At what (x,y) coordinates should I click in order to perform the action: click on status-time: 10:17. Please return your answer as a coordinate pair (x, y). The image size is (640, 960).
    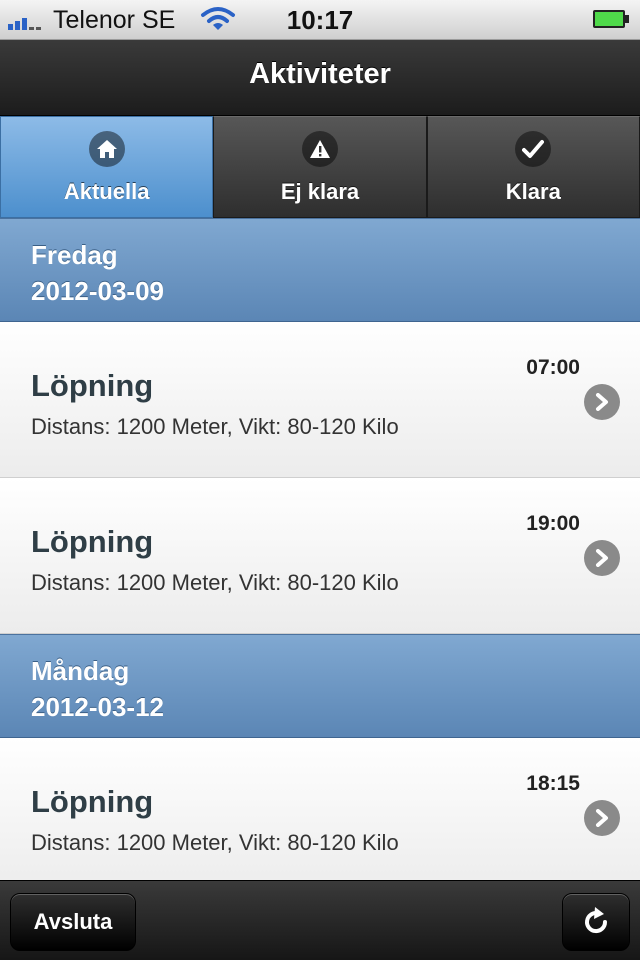
    Looking at the image, I should click on (320, 20).